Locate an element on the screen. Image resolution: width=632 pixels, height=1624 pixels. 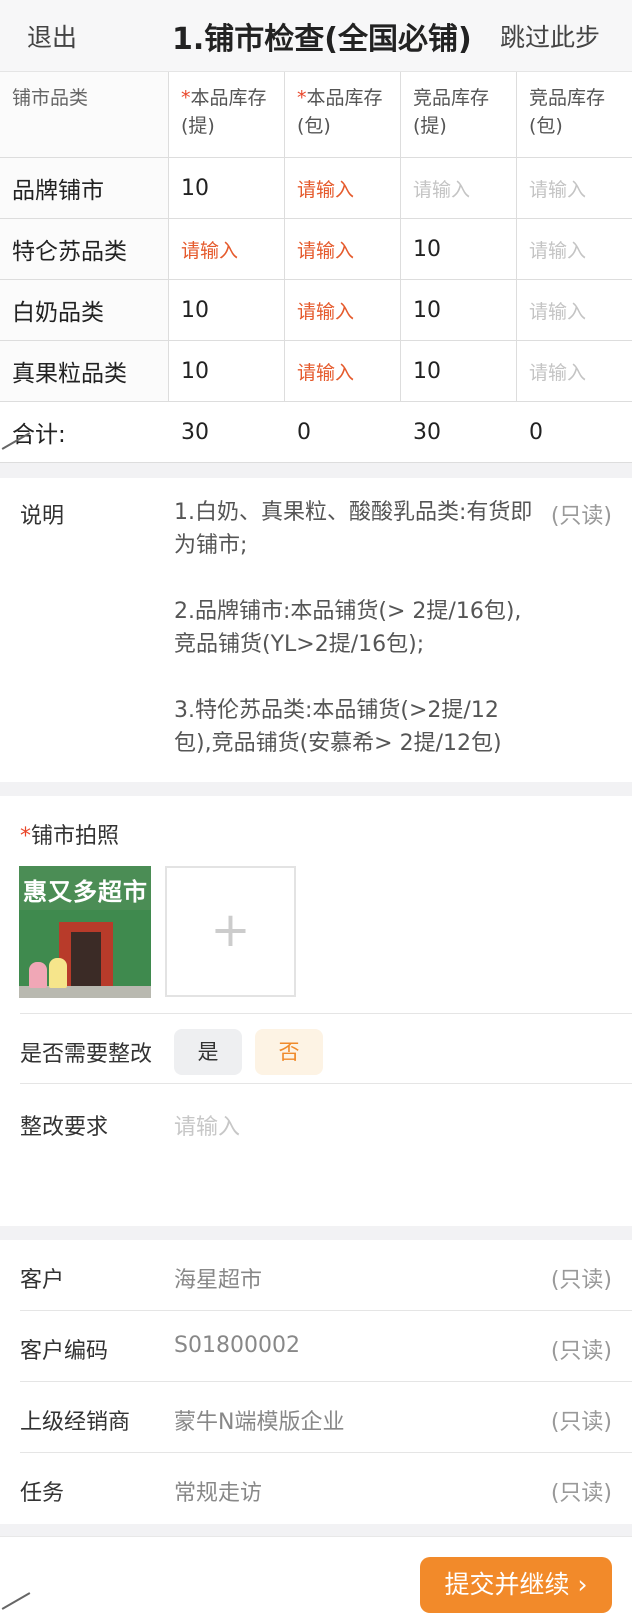
info-label: 客户编码 is located at coordinates (64, 1351).